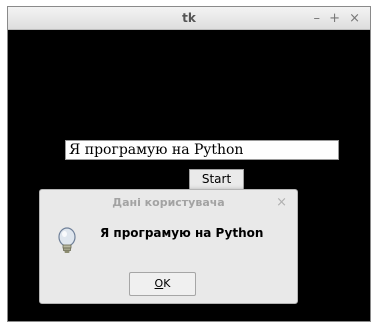 This screenshot has width=380, height=325. I want to click on ok-button: OK, so click(162, 284).